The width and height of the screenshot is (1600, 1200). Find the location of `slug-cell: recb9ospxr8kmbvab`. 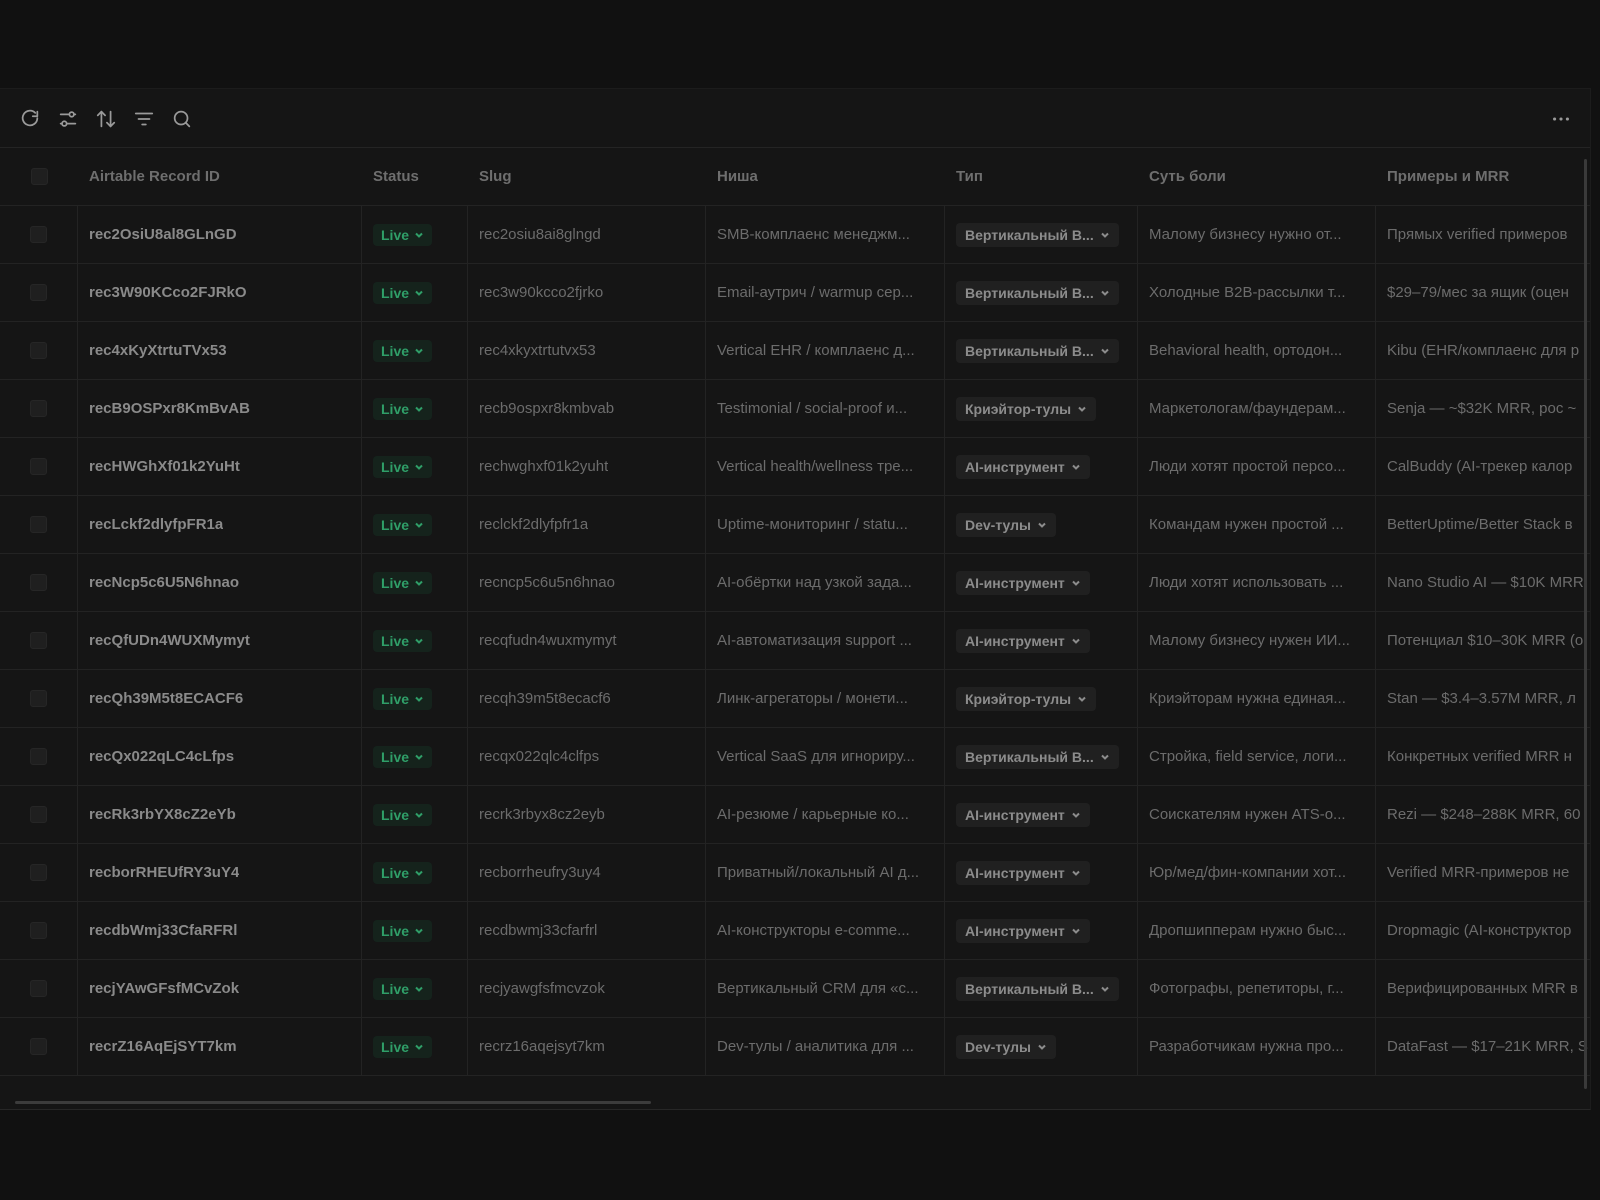

slug-cell: recb9ospxr8kmbvab is located at coordinates (587, 408).